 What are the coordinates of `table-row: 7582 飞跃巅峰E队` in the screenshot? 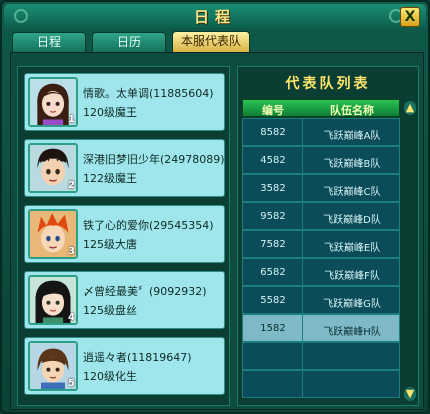 It's located at (321, 244).